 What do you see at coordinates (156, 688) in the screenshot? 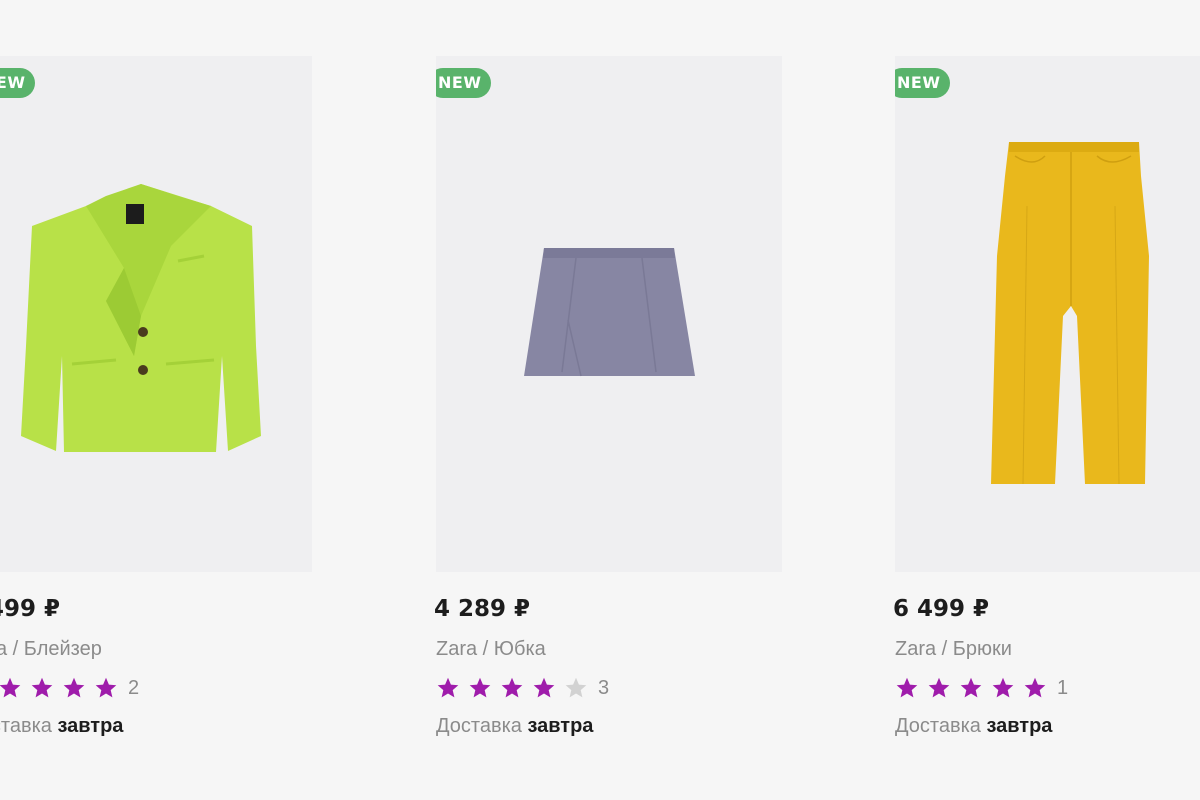
I see `product-rating: 2` at bounding box center [156, 688].